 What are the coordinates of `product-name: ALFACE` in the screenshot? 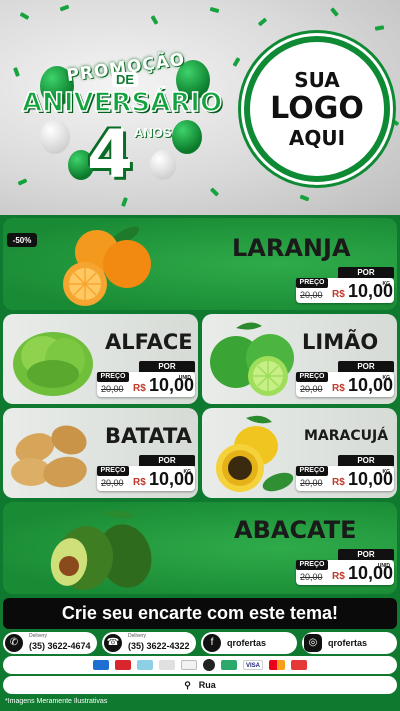 It's located at (149, 342).